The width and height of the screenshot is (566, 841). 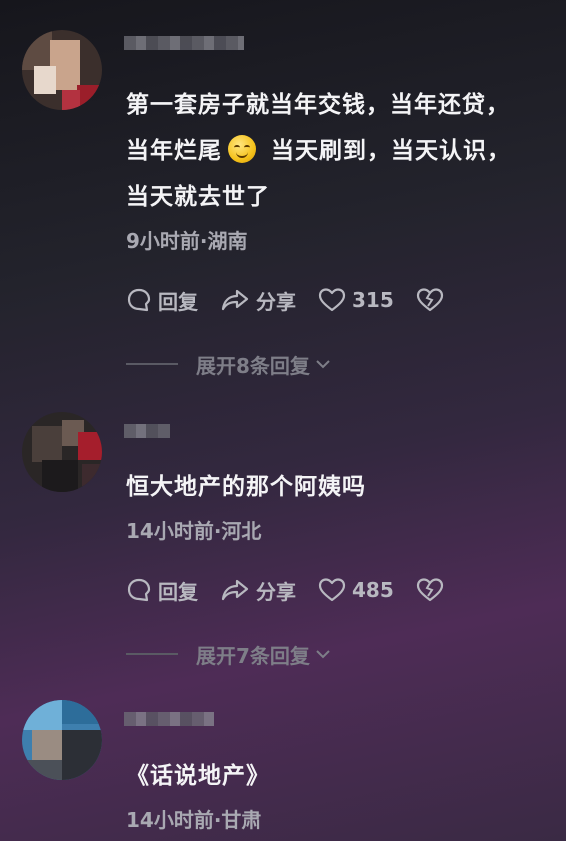 I want to click on smiling-face-emoji-icon, so click(x=242, y=149).